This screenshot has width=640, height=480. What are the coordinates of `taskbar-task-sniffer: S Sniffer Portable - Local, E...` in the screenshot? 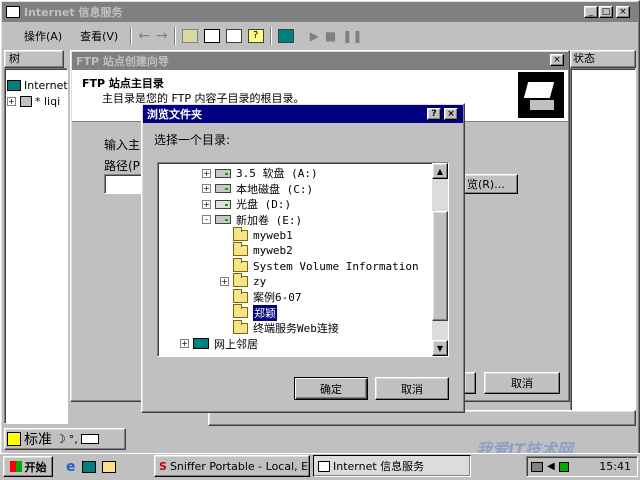 It's located at (232, 466).